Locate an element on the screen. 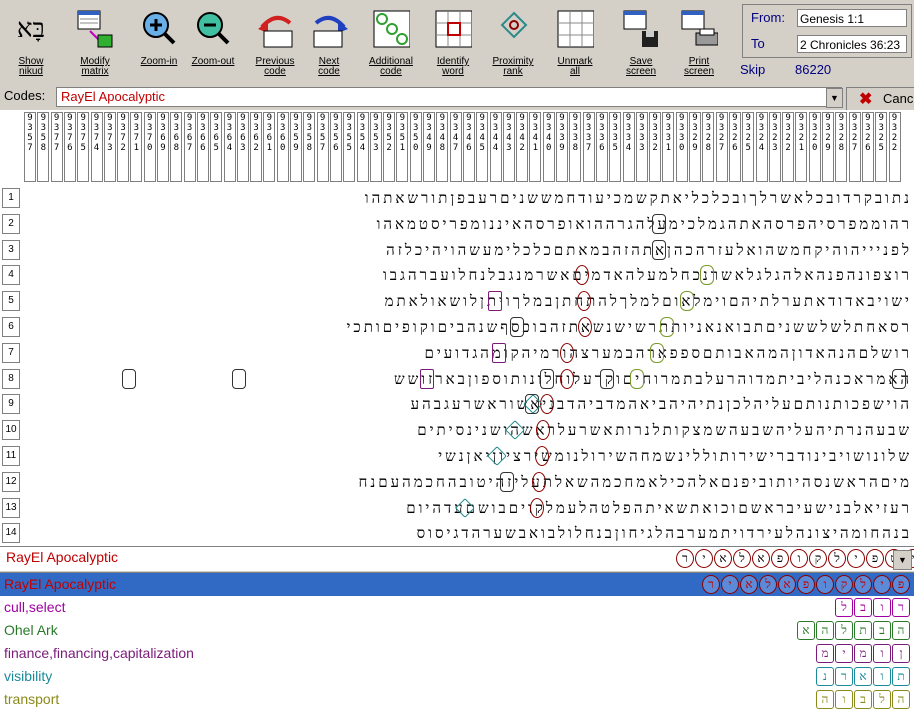  term-list-item: RayEl Apocalyptic ר י א ל א פ ו ק ל י פ is located at coordinates (457, 584).